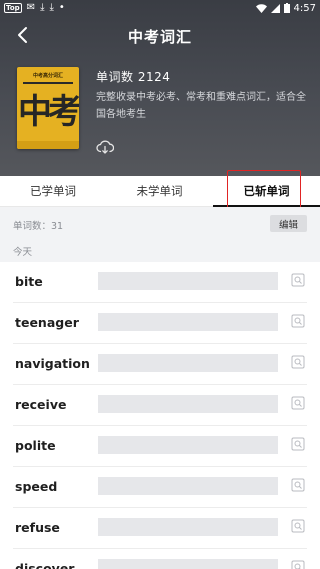 The width and height of the screenshot is (320, 569). I want to click on tab-learned-words: 已学单词, so click(53, 191).